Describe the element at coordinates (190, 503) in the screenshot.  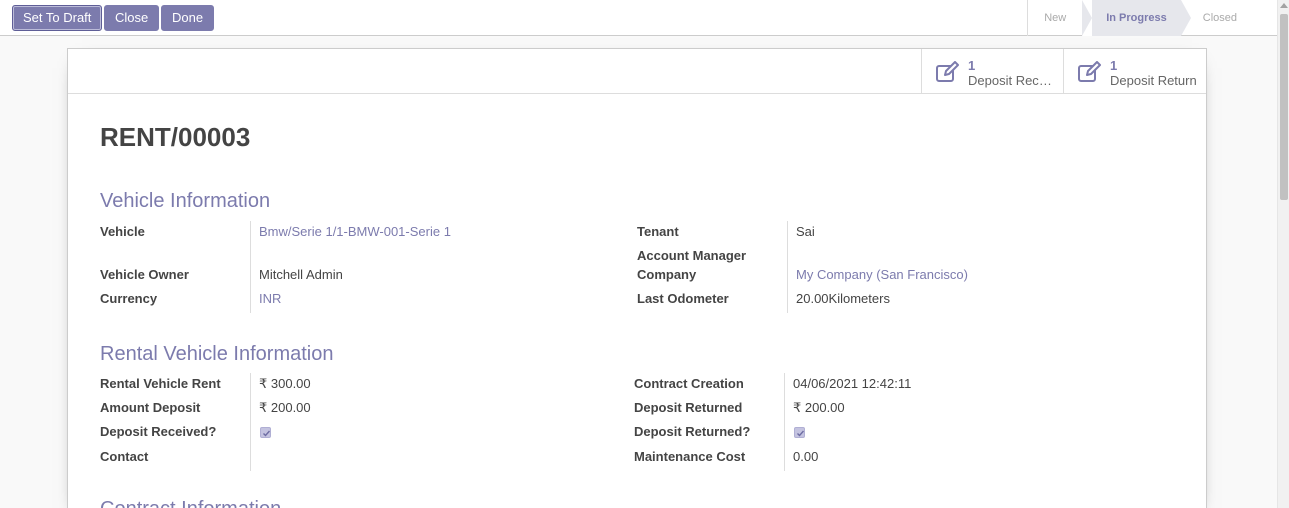
I see `contract-information-heading: Contract Information` at that location.